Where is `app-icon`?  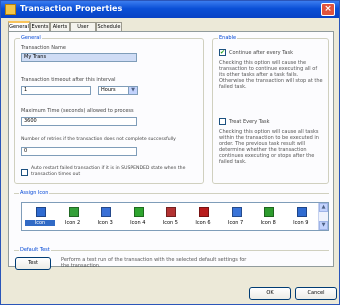
app-icon is located at coordinates (10, 9).